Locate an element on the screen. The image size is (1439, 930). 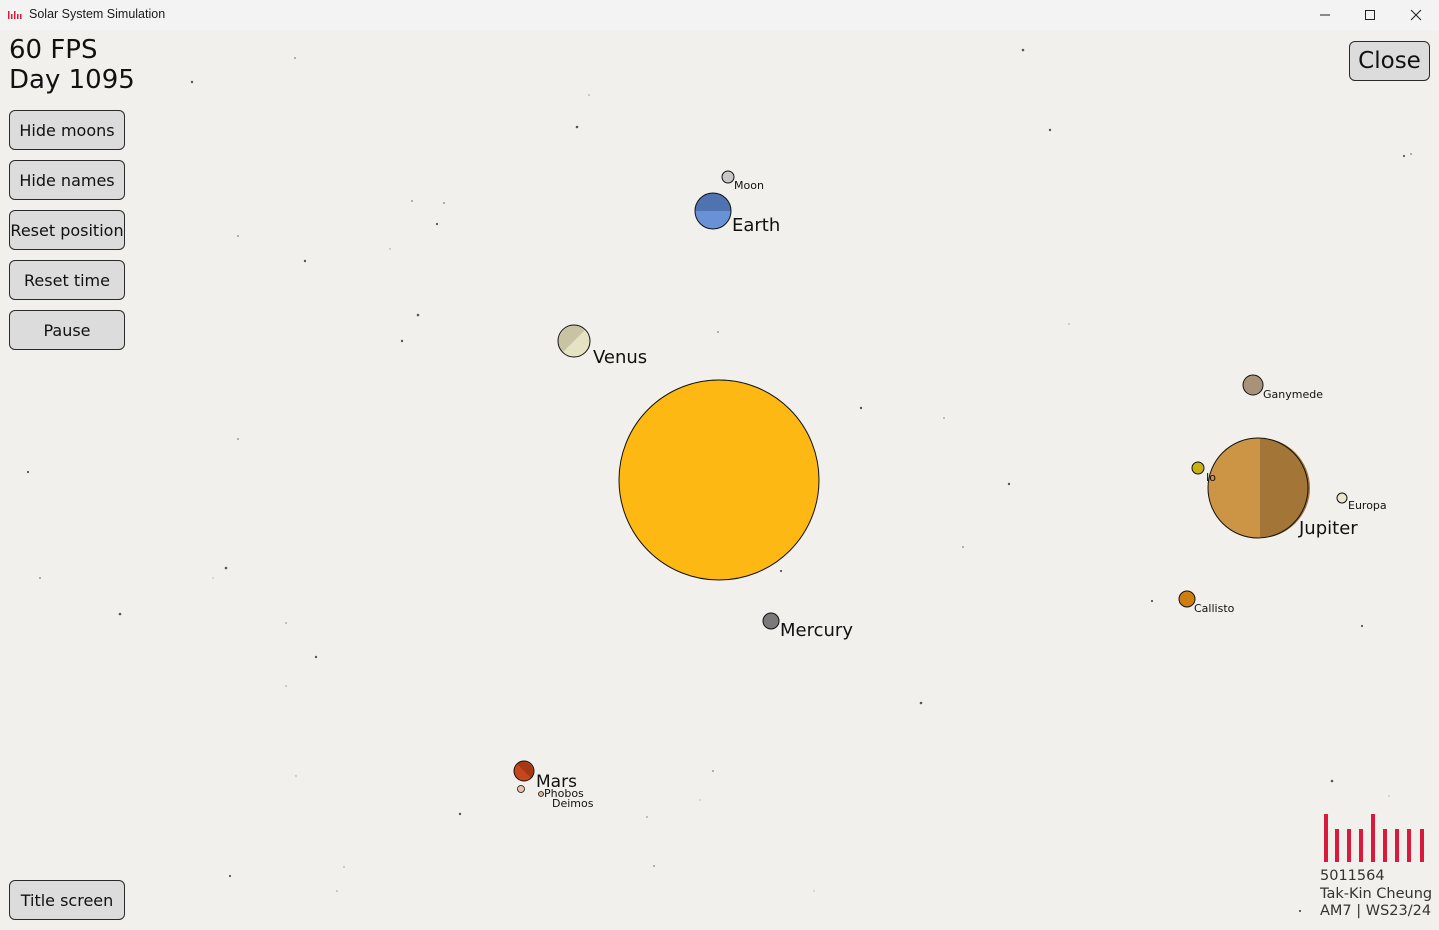
hide-moons-button: Hide moons is located at coordinates (67, 130).